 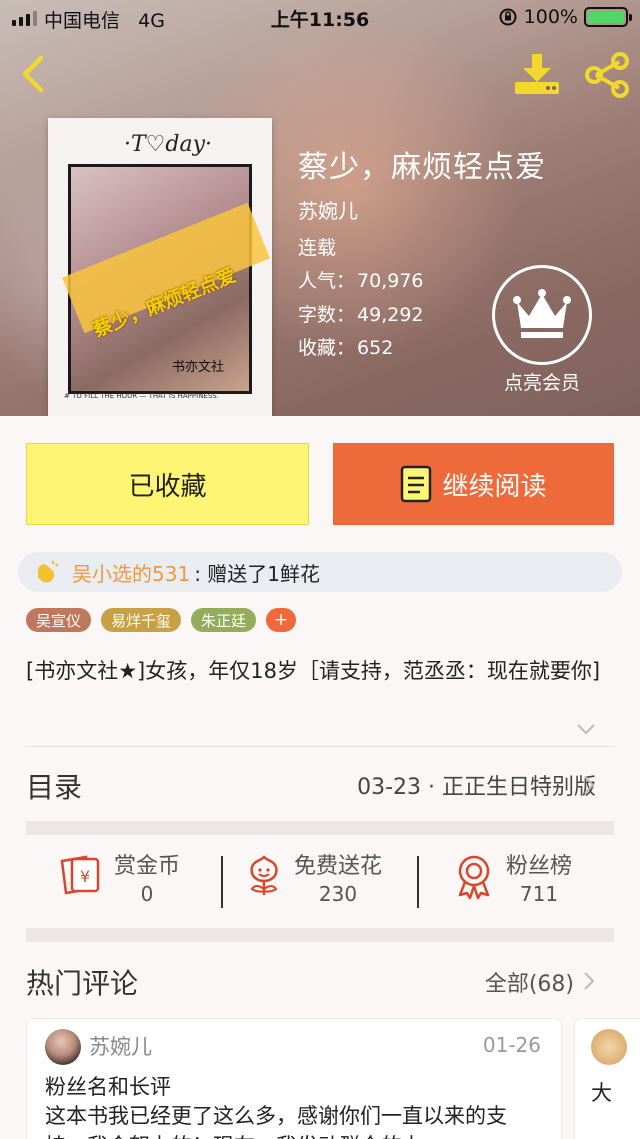 I want to click on fans-label: 粉丝榜, so click(x=539, y=866).